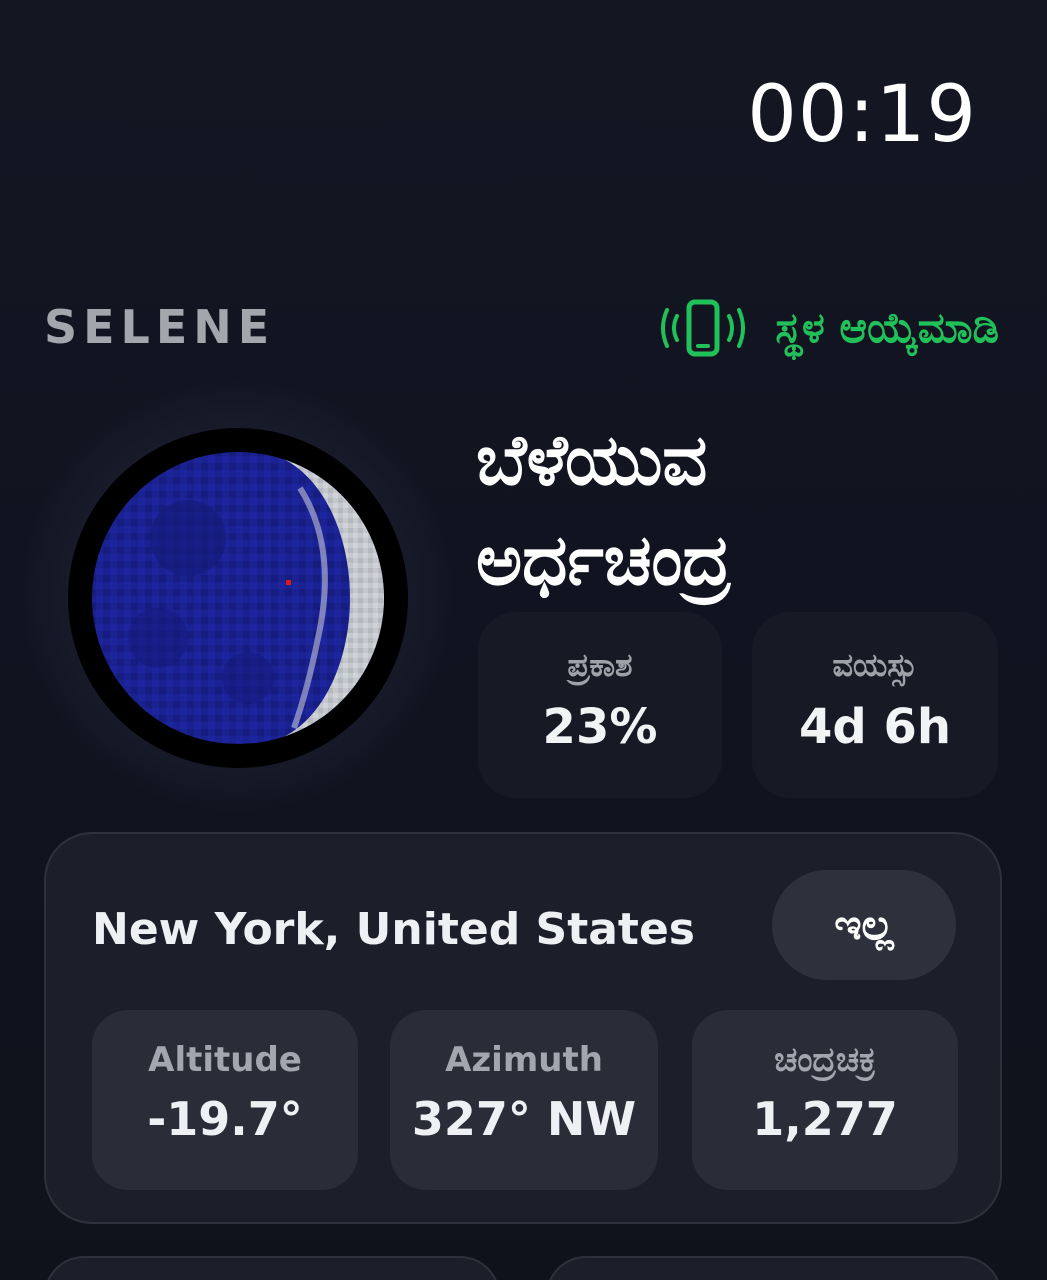 The width and height of the screenshot is (1047, 1280). I want to click on select-location-label: ಸ್ಥಳ ಆಯ್ಕೆಮಾಡಿ, so click(887, 327).